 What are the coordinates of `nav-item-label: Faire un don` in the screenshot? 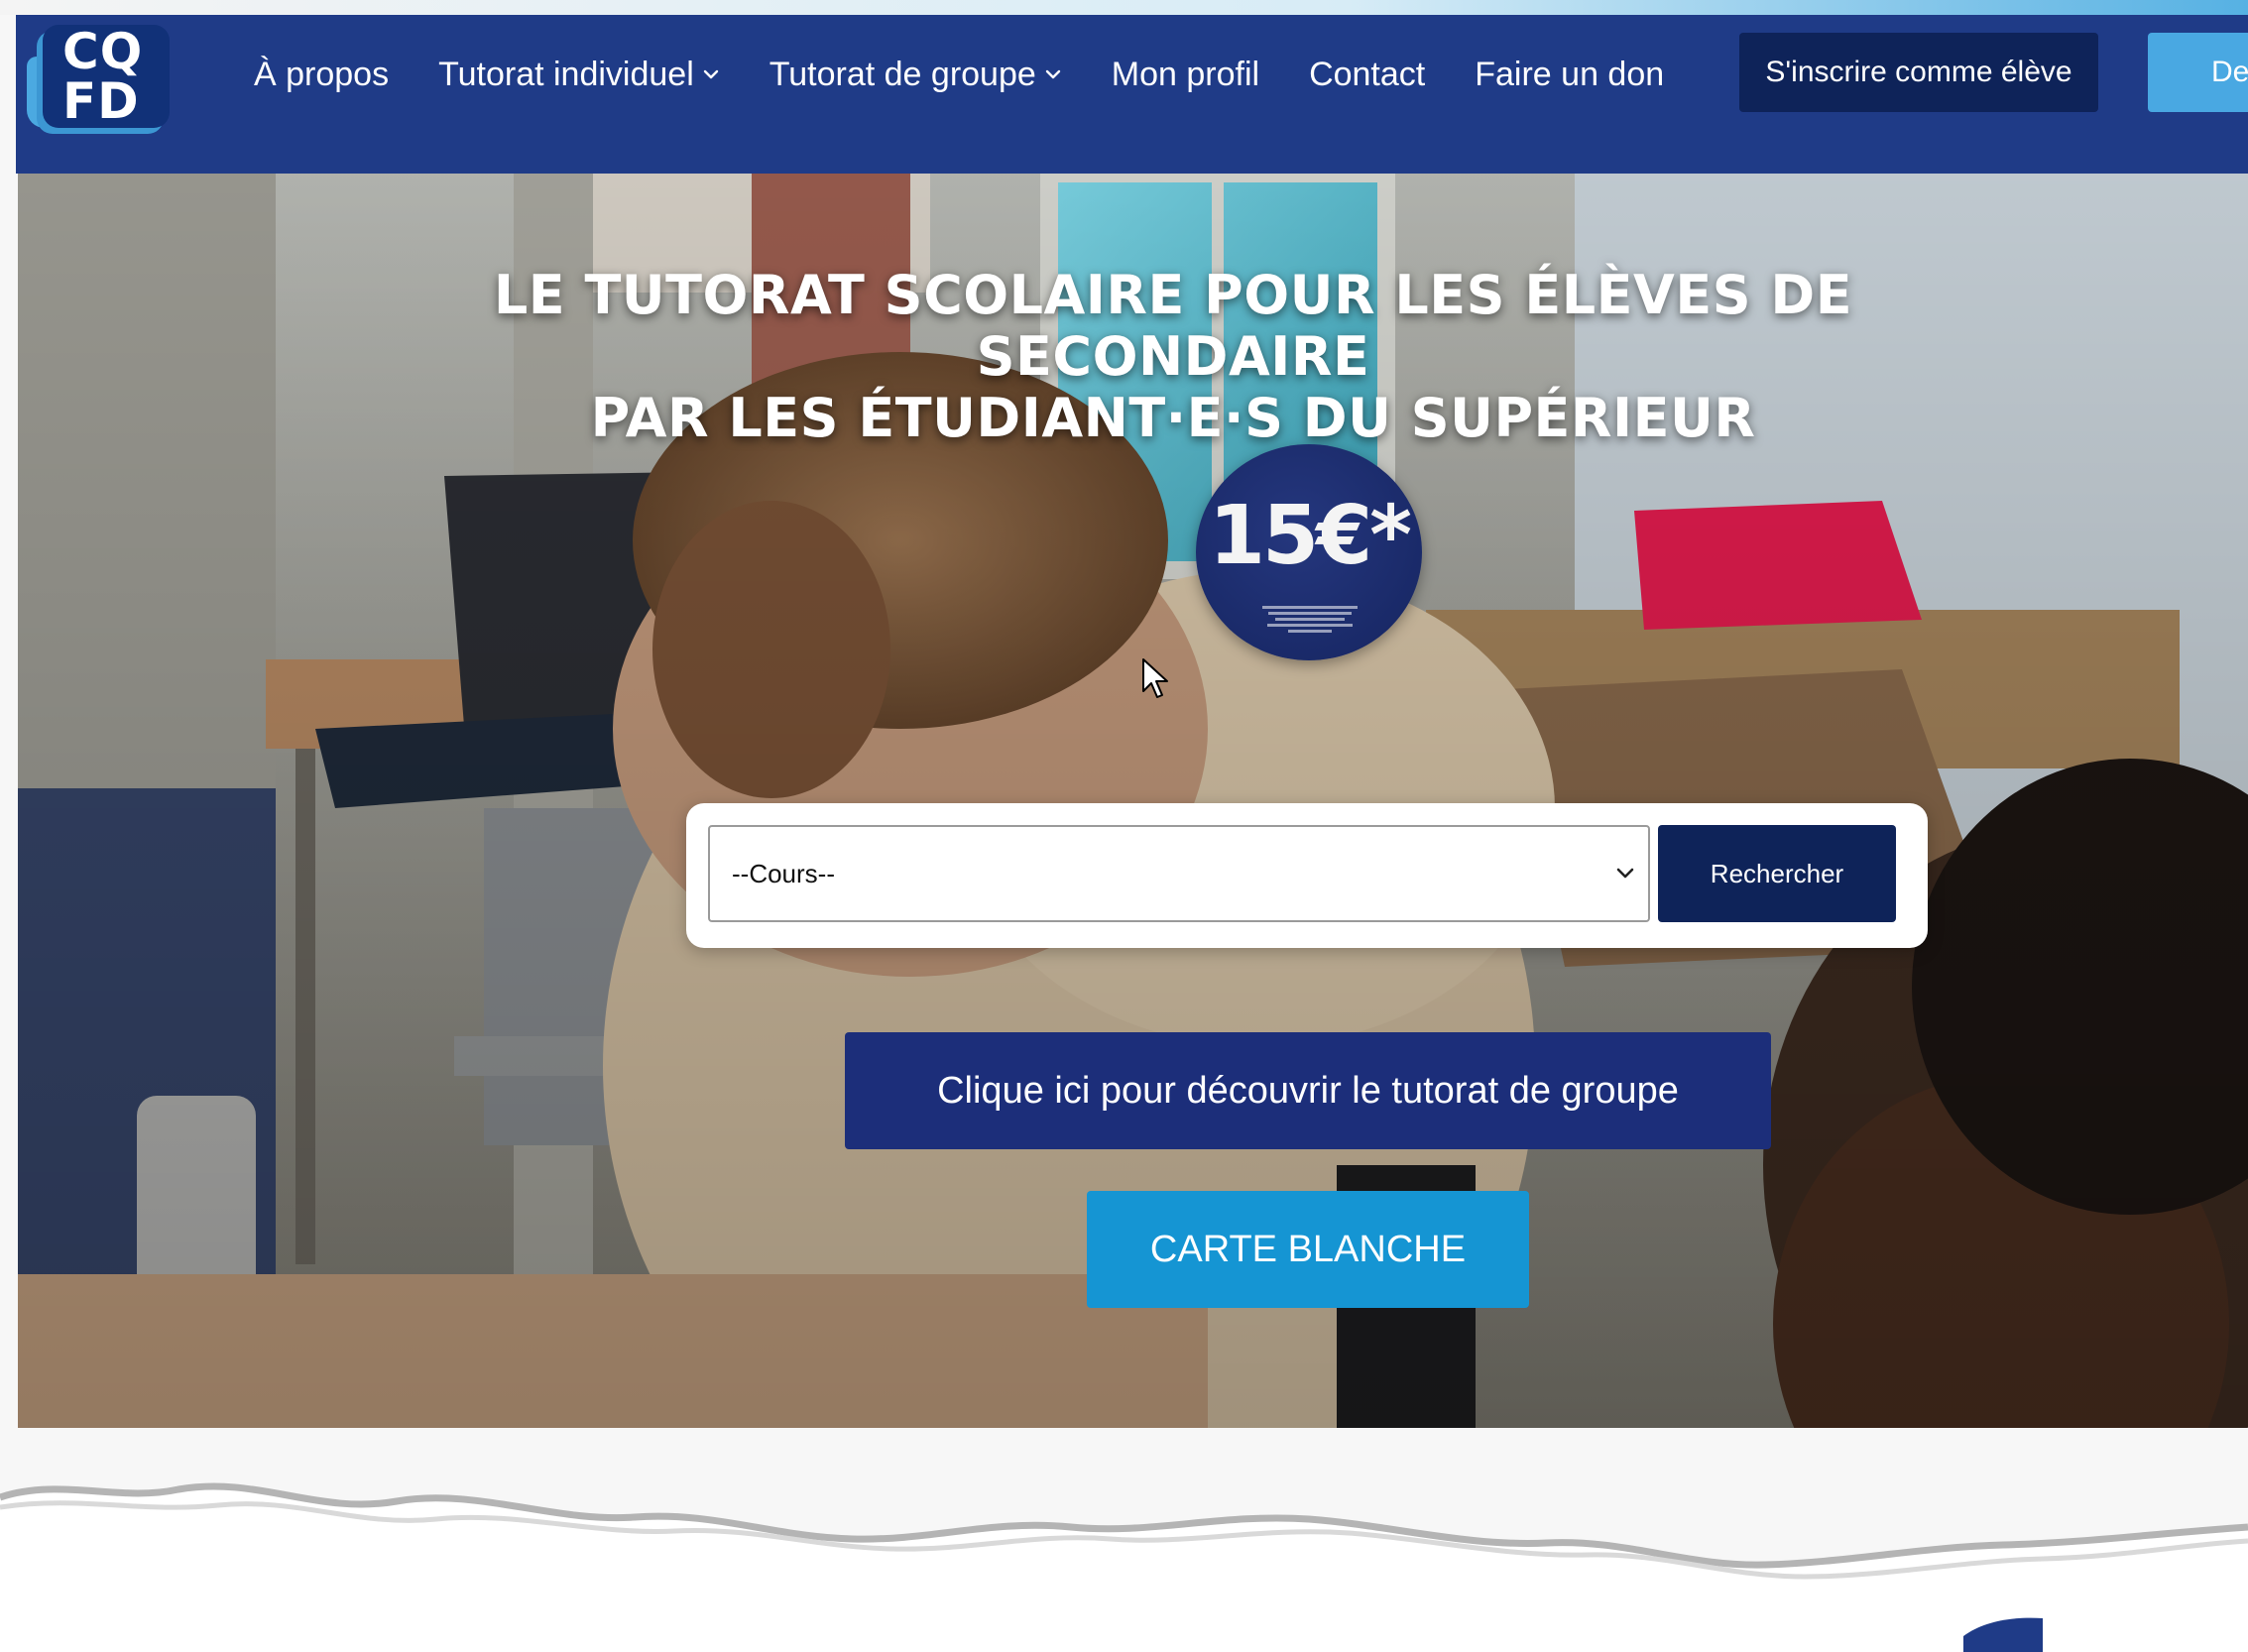 It's located at (1570, 74).